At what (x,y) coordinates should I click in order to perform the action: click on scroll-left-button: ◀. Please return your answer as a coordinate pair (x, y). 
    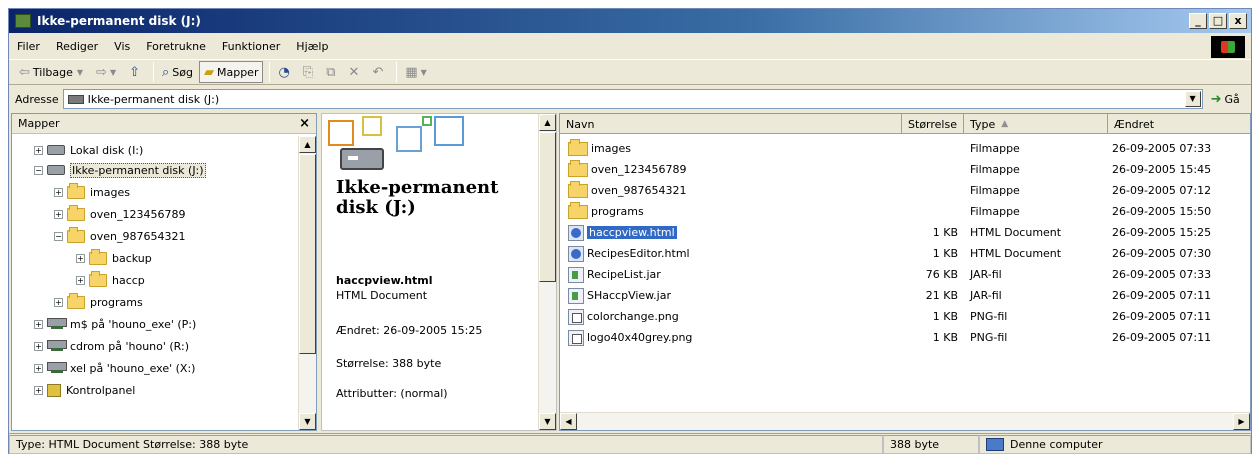
    Looking at the image, I should click on (568, 421).